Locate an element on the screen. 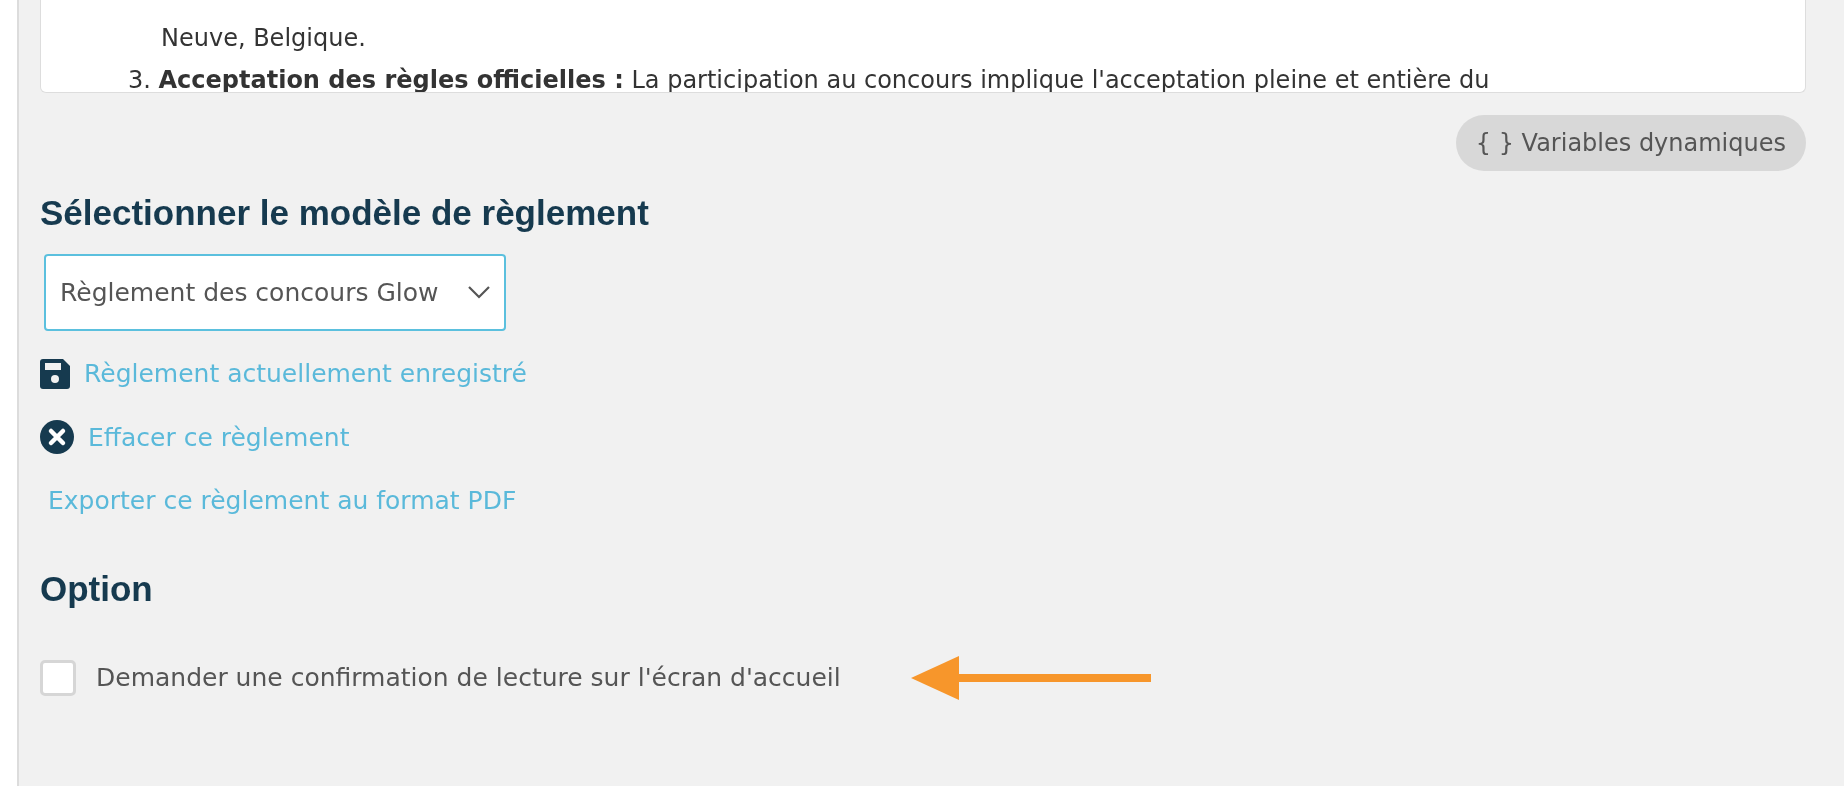 The height and width of the screenshot is (786, 1844). chevron-down-icon is located at coordinates (479, 292).